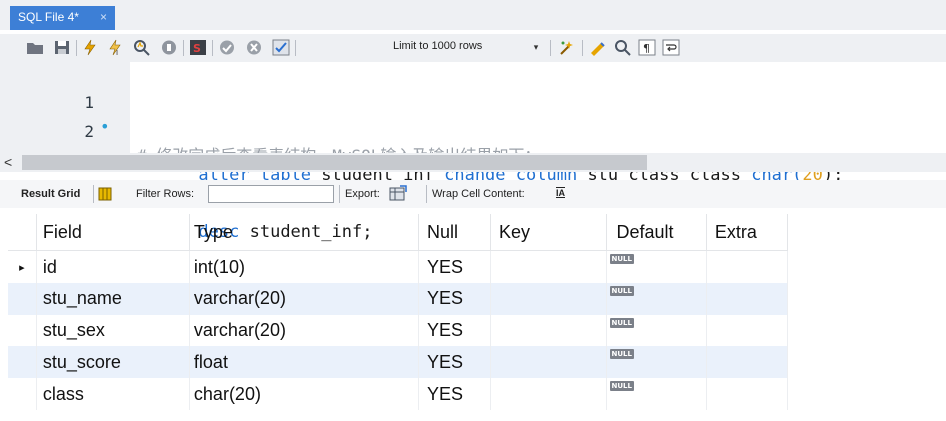 Image resolution: width=946 pixels, height=421 pixels. I want to click on wrap-icon, so click(671, 47).